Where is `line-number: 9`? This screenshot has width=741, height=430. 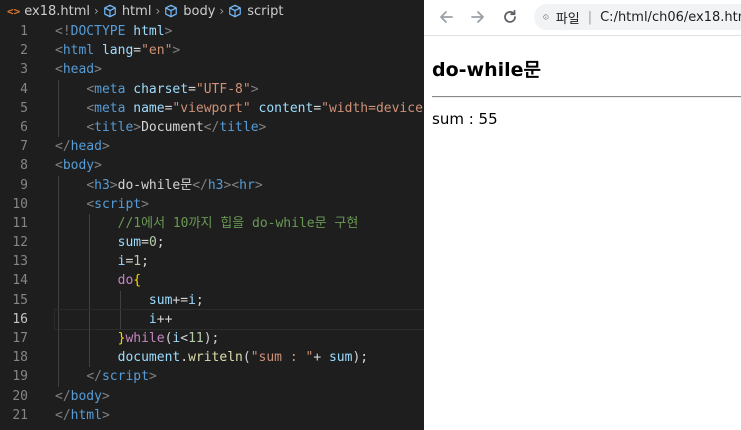
line-number: 9 is located at coordinates (24, 185).